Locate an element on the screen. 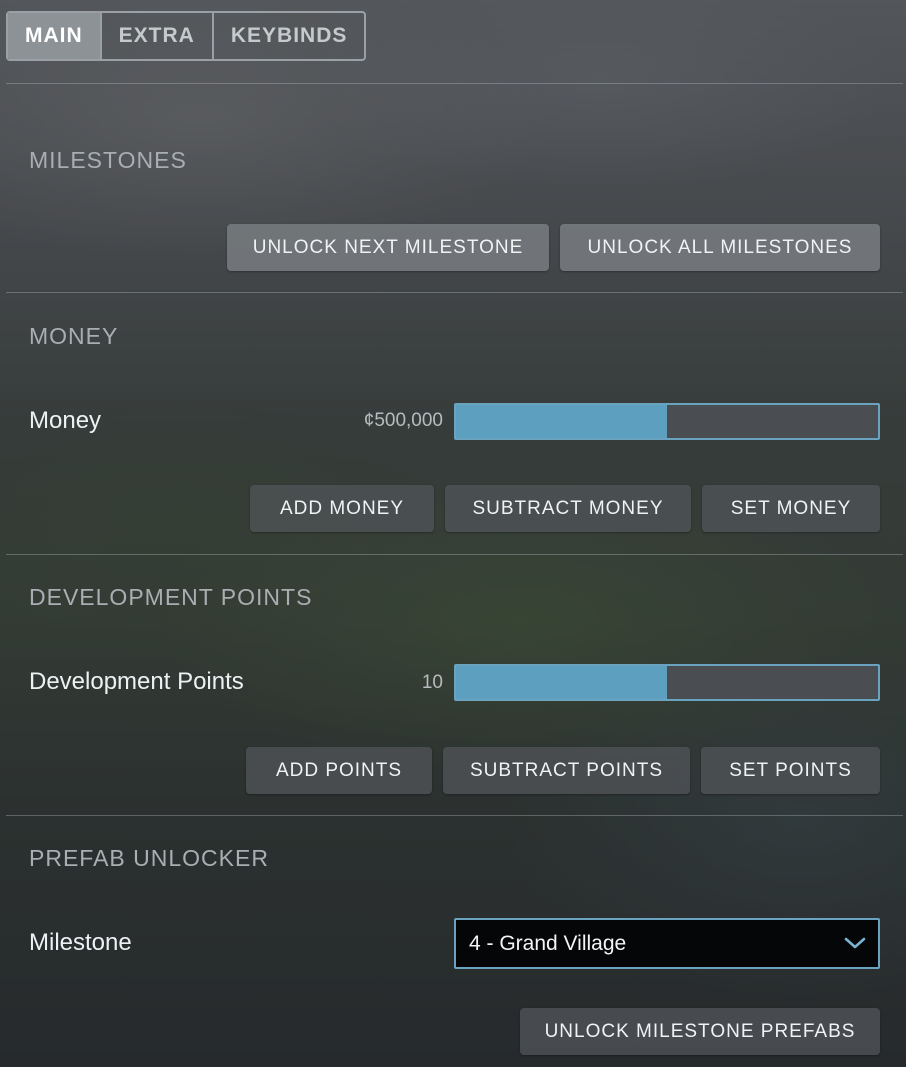  money-value: ¢500,000 is located at coordinates (403, 420).